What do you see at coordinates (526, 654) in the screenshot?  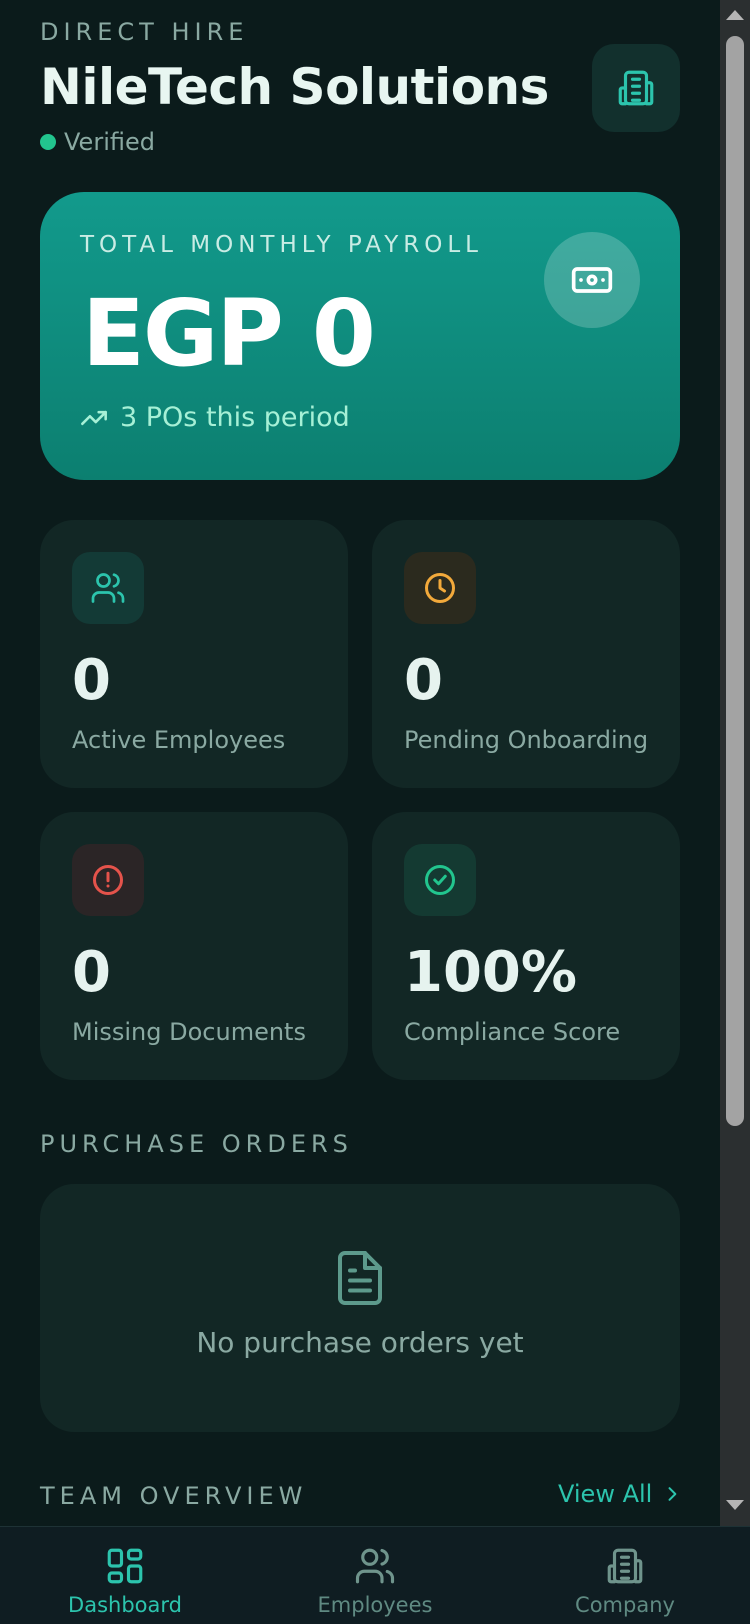 I see `stat-card-pending-onboarding: 0 Pending Onboarding` at bounding box center [526, 654].